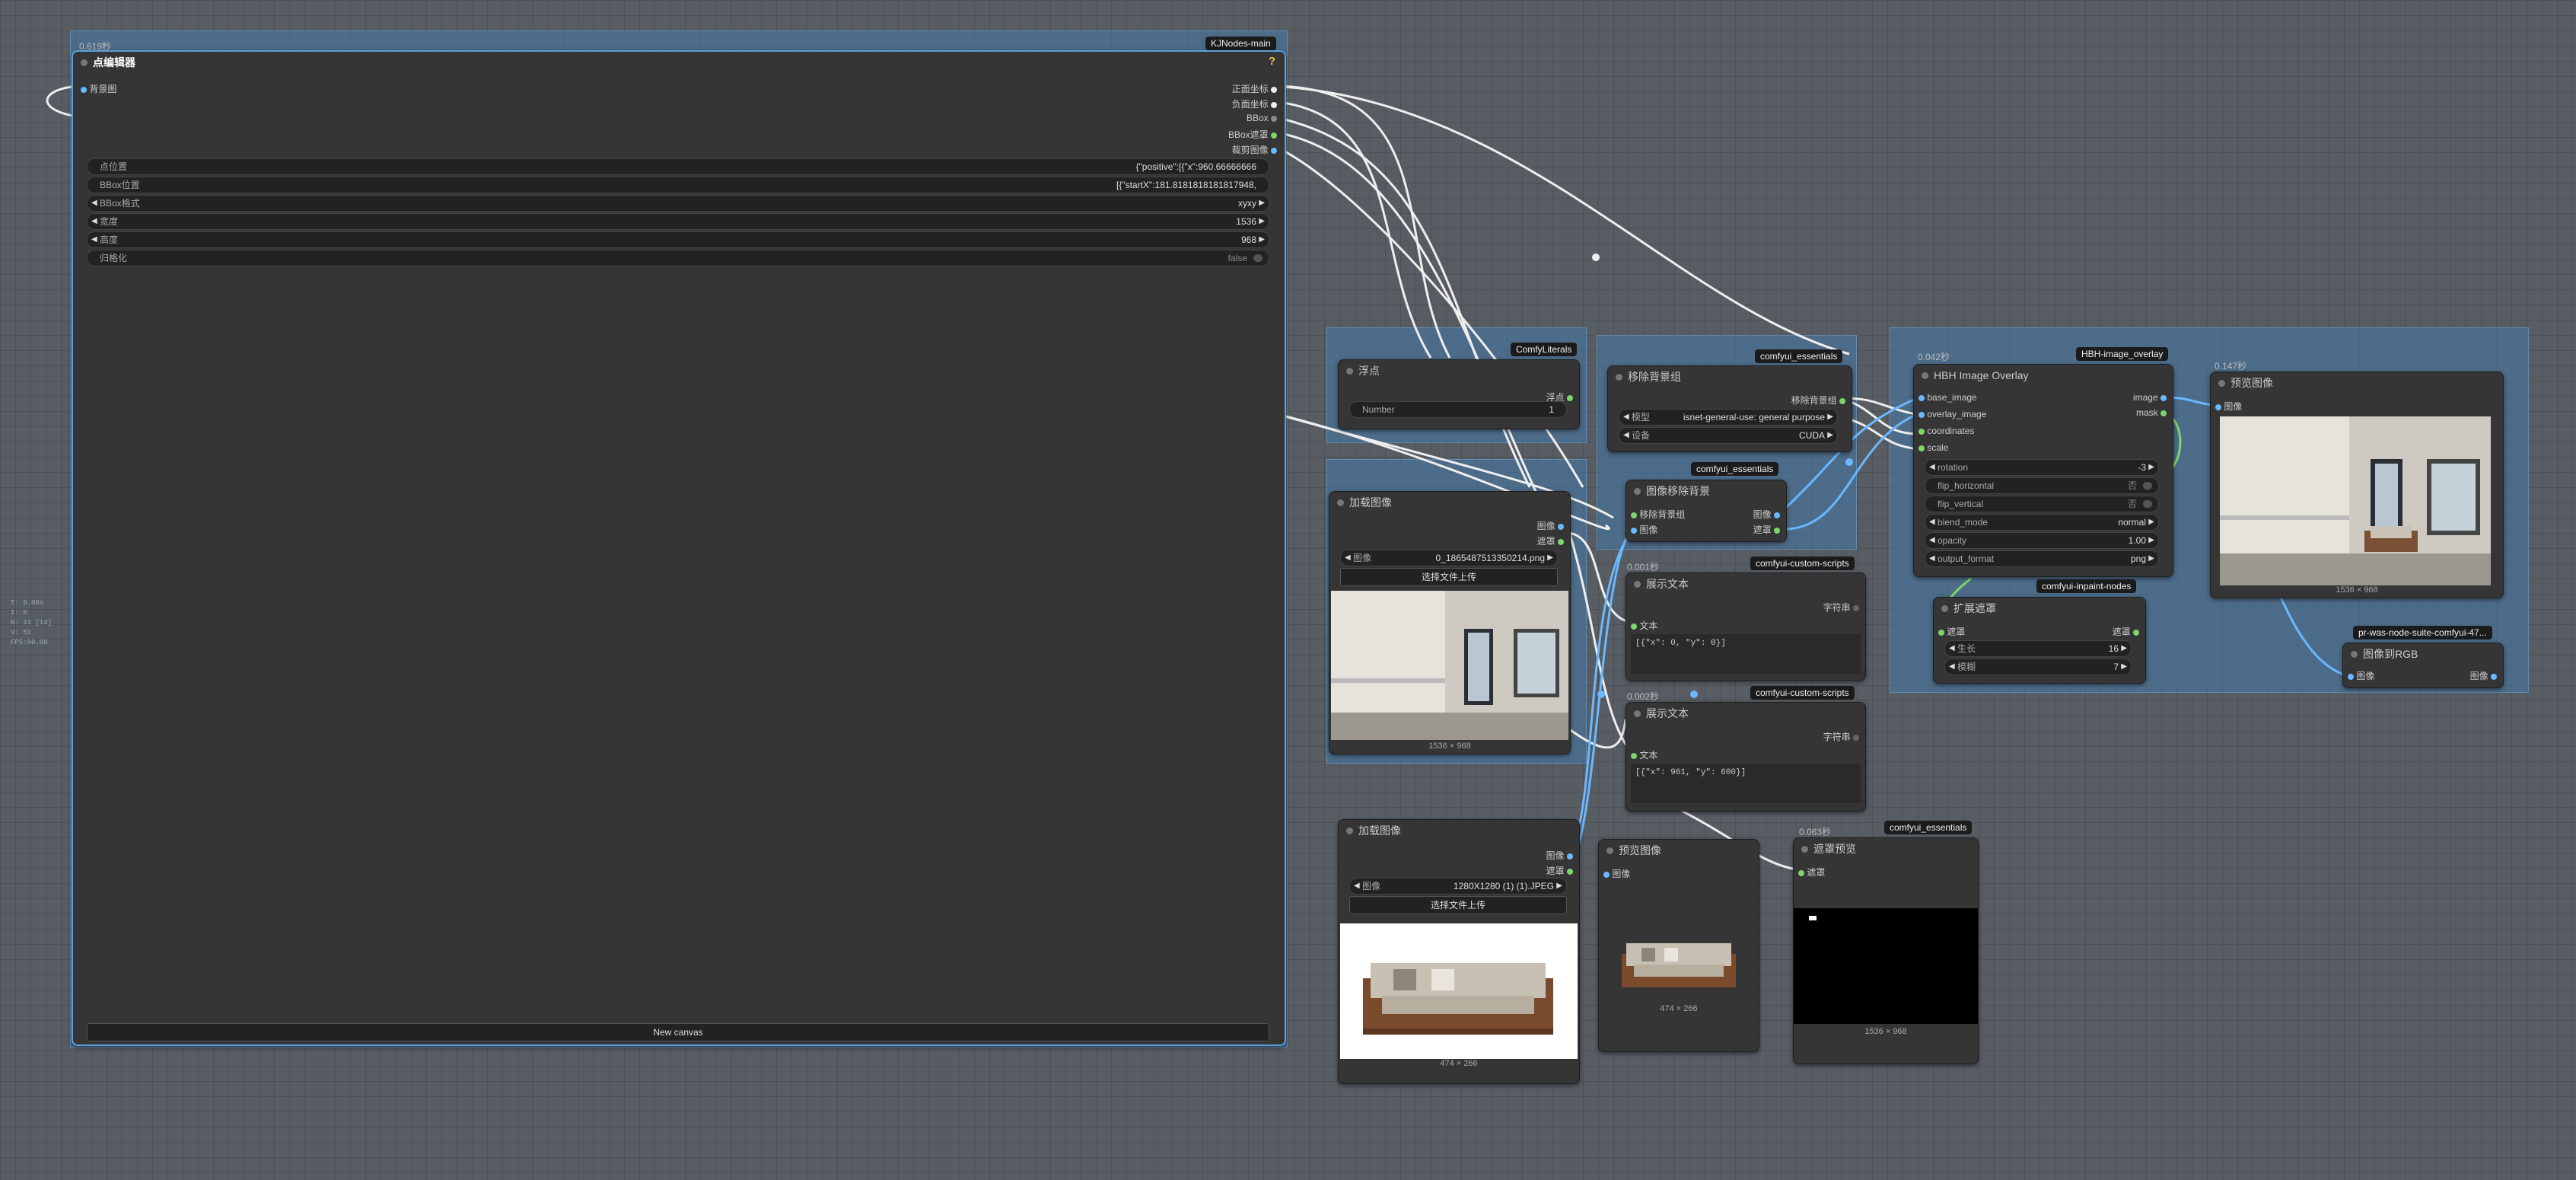  What do you see at coordinates (678, 239) in the screenshot?
I see `widget-height: ◀ 高度 968 ▶` at bounding box center [678, 239].